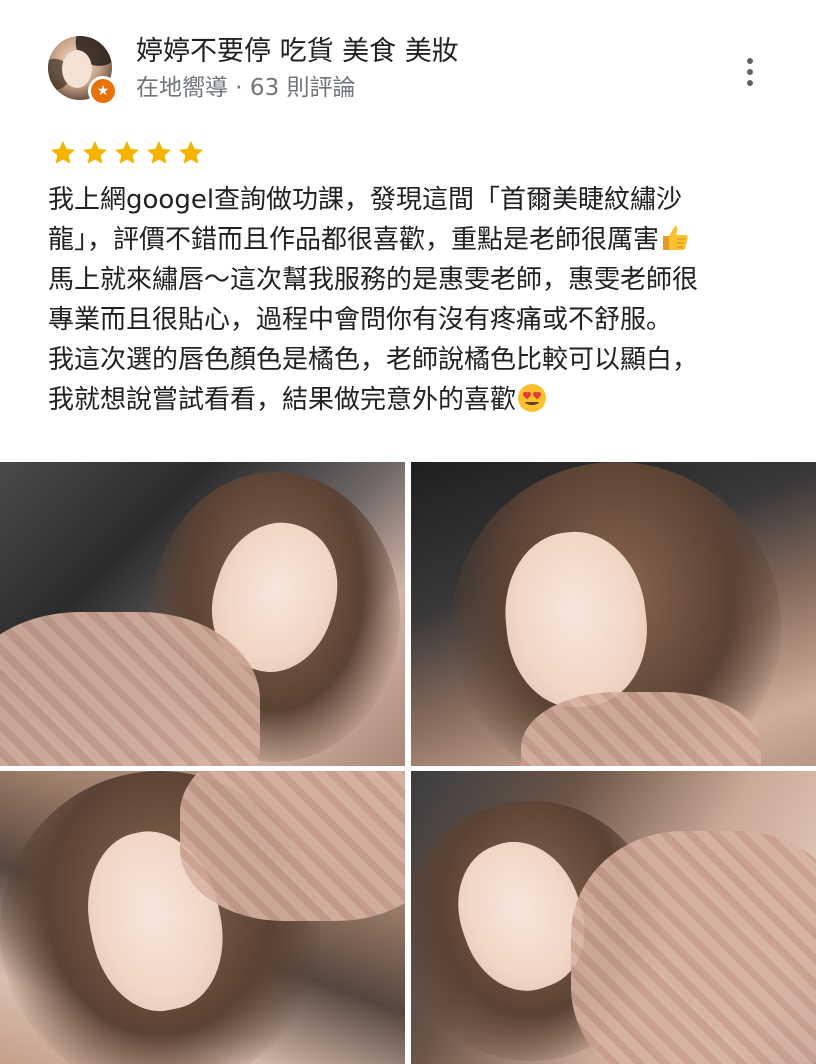 This screenshot has width=816, height=1064. Describe the element at coordinates (246, 88) in the screenshot. I see `reviewer-meta: 在地嚮導 · 63 則評論` at that location.